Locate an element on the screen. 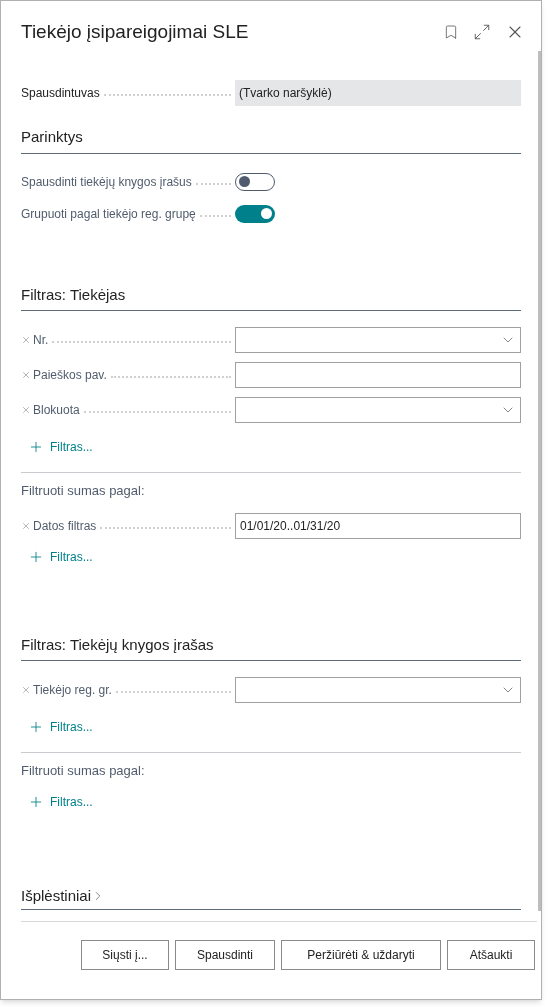  section-heading: Parinktys is located at coordinates (271, 140).